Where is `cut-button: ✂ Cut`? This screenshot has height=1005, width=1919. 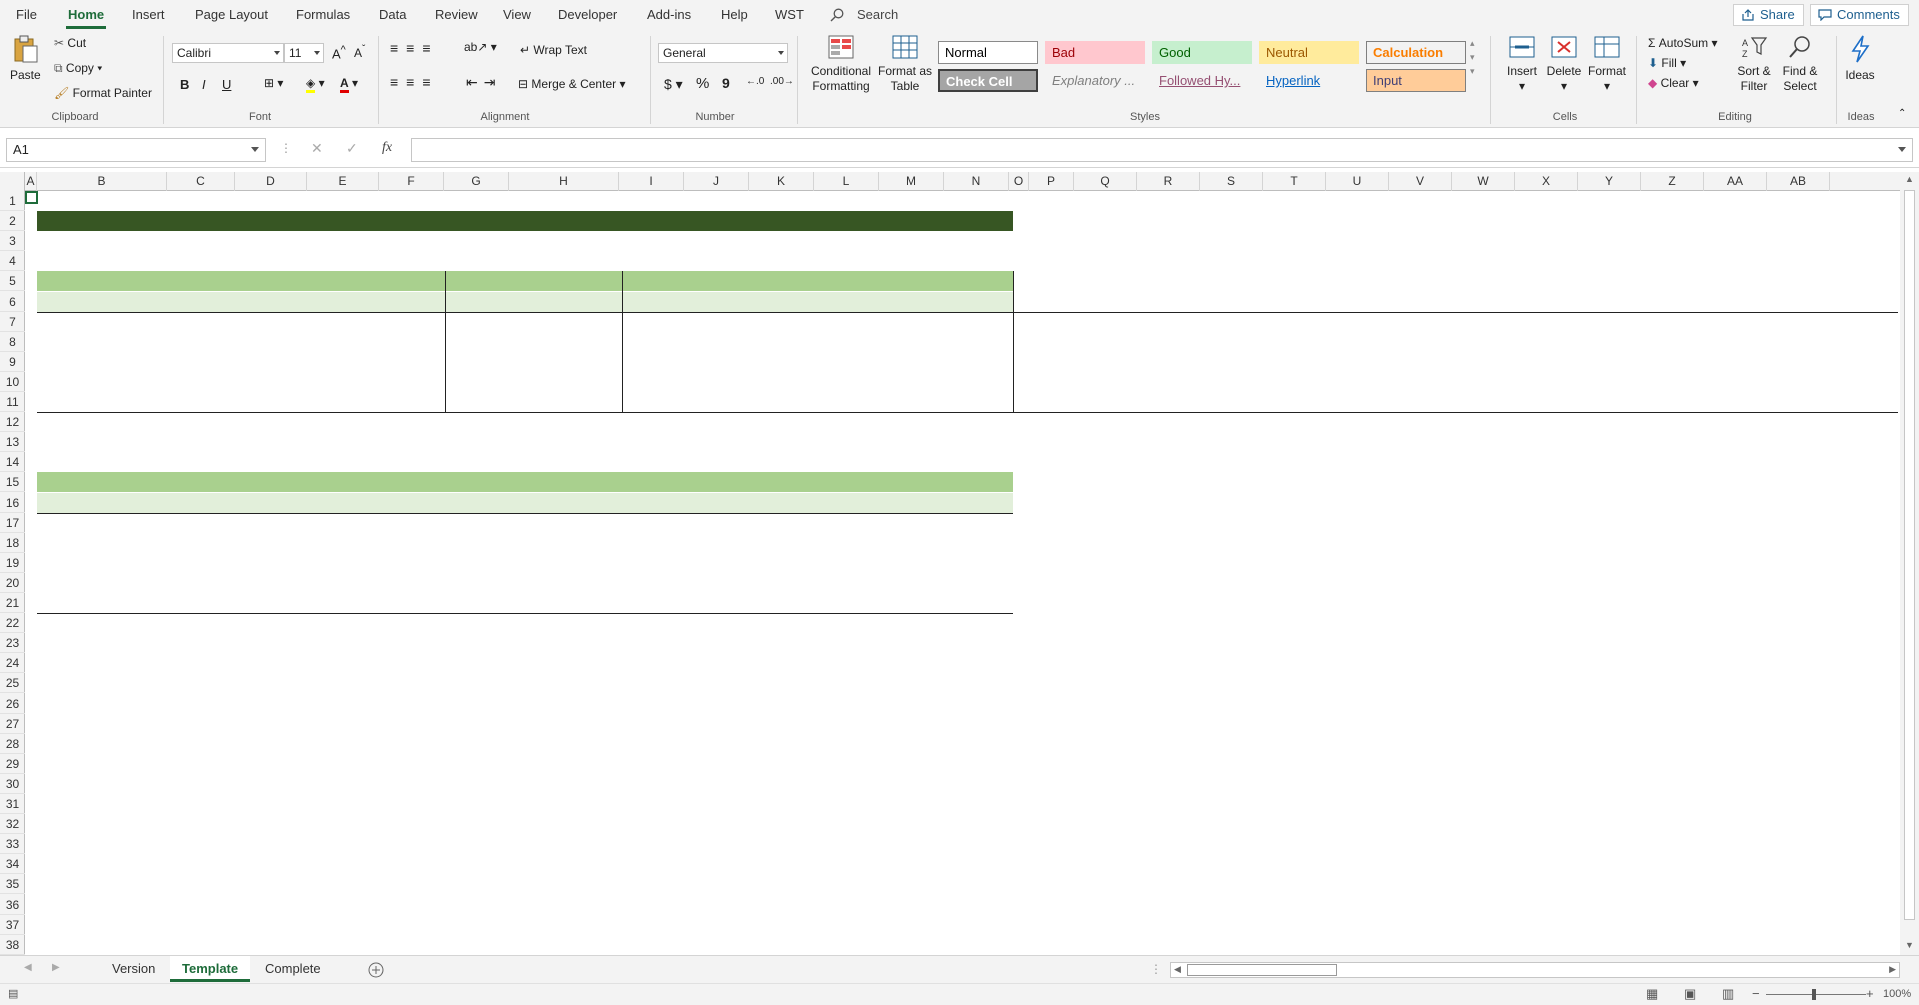 cut-button: ✂ Cut is located at coordinates (70, 43).